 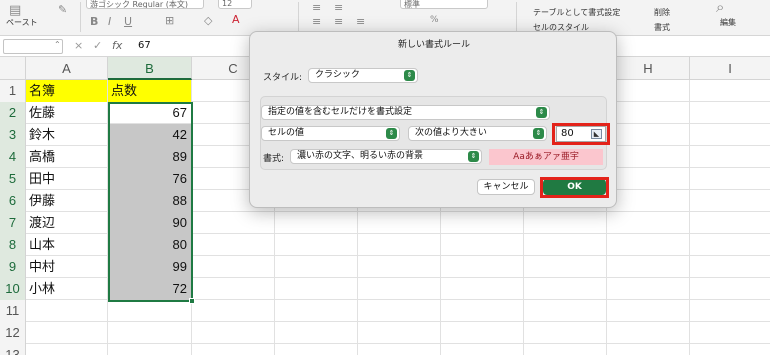 What do you see at coordinates (150, 349) in the screenshot?
I see `cell-b13` at bounding box center [150, 349].